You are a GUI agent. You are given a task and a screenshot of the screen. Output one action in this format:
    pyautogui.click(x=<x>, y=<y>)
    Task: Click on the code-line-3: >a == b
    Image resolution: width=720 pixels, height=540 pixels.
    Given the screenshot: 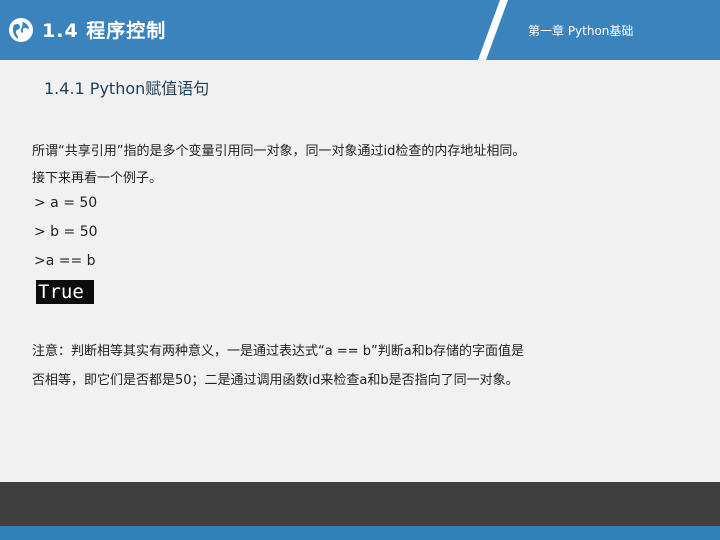 What is the action you would take?
    pyautogui.click(x=65, y=261)
    